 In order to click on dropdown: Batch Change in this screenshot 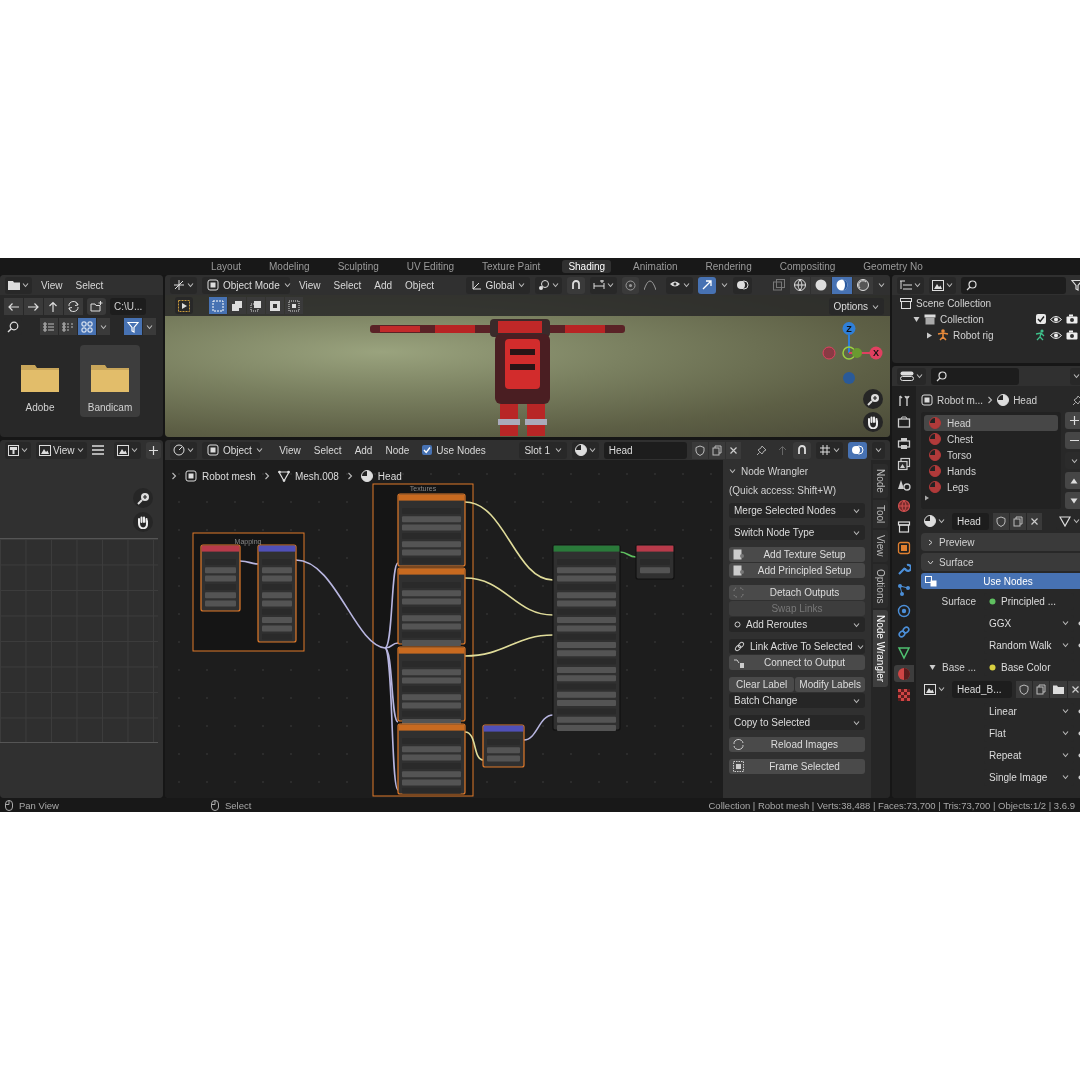, I will do `click(797, 700)`.